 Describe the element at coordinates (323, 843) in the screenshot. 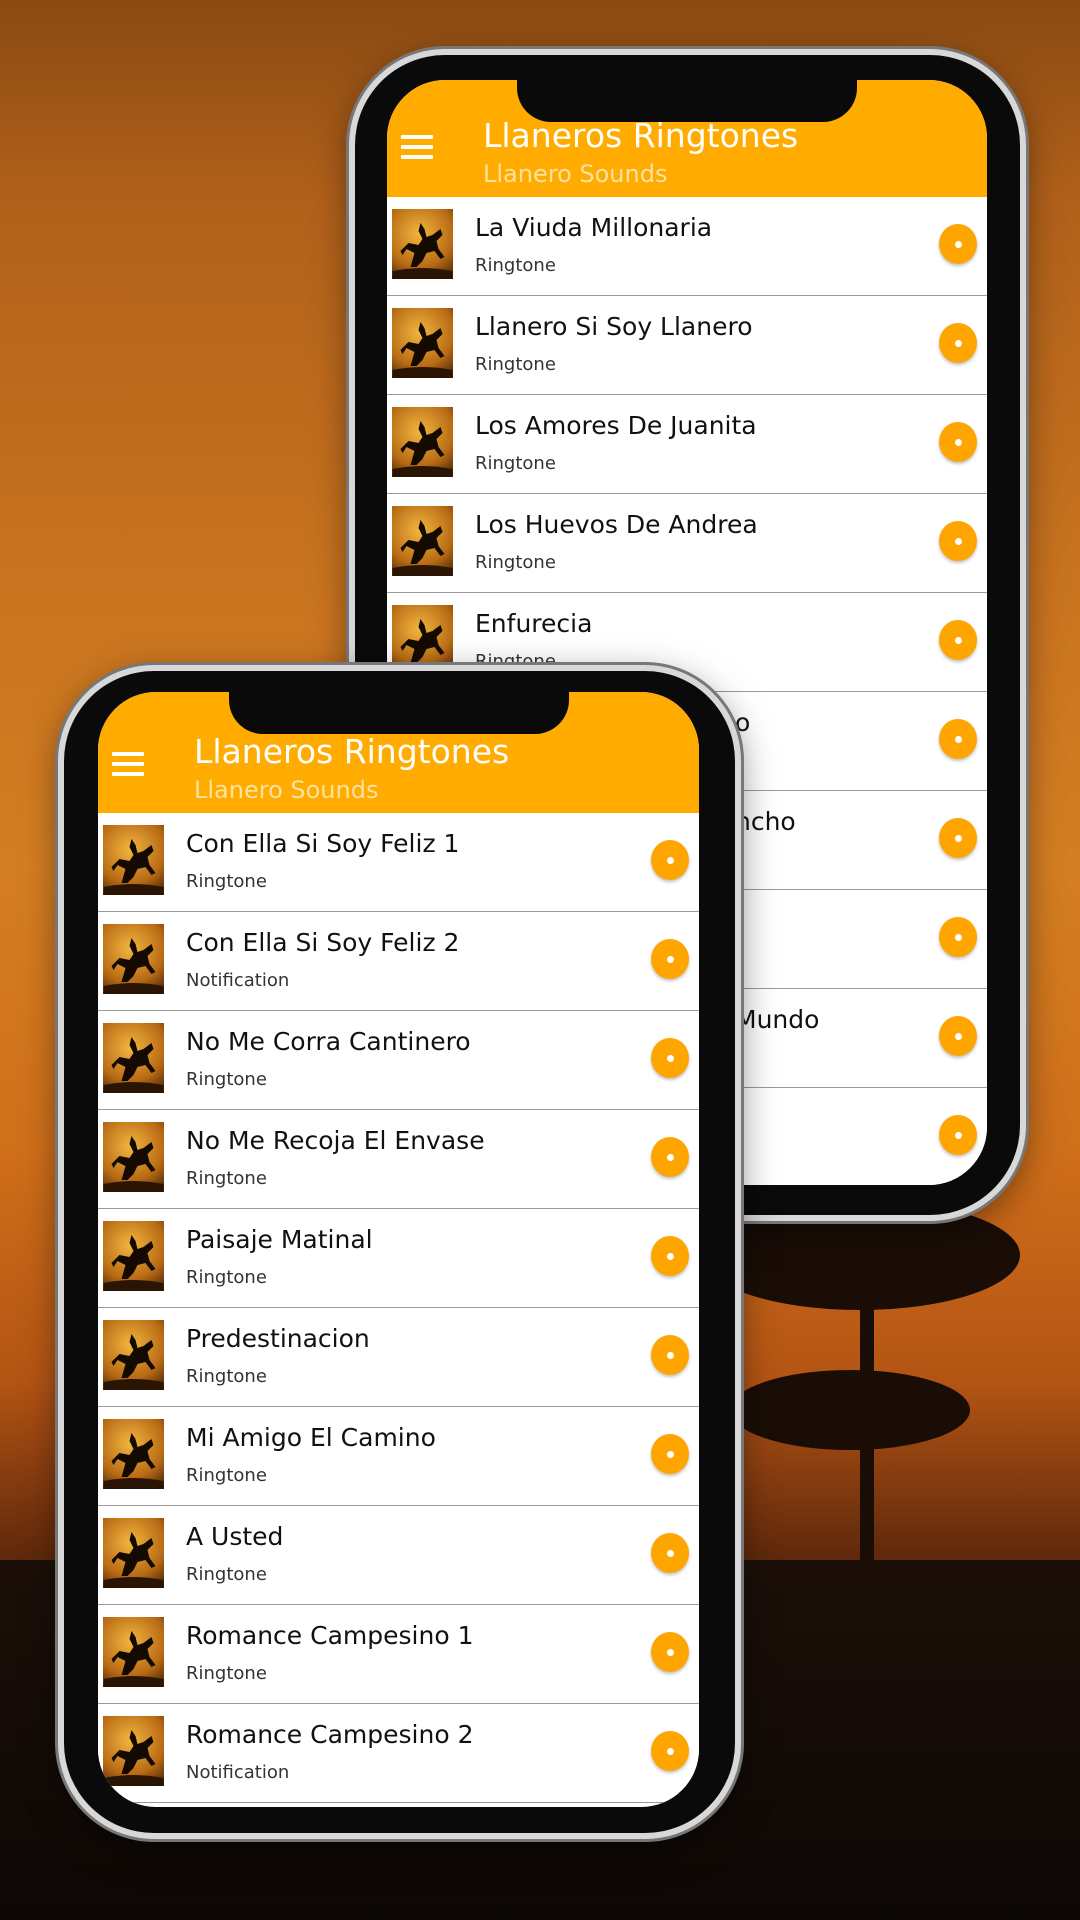

I see `ringtone-title: Con Ella Si Soy Feliz 1` at that location.